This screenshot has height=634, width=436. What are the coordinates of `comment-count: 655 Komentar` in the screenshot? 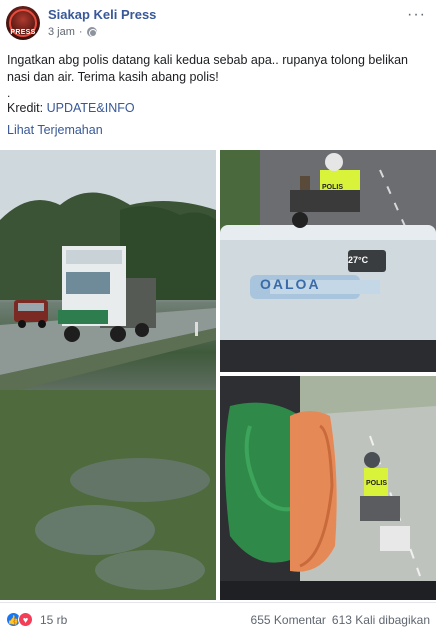 It's located at (288, 620).